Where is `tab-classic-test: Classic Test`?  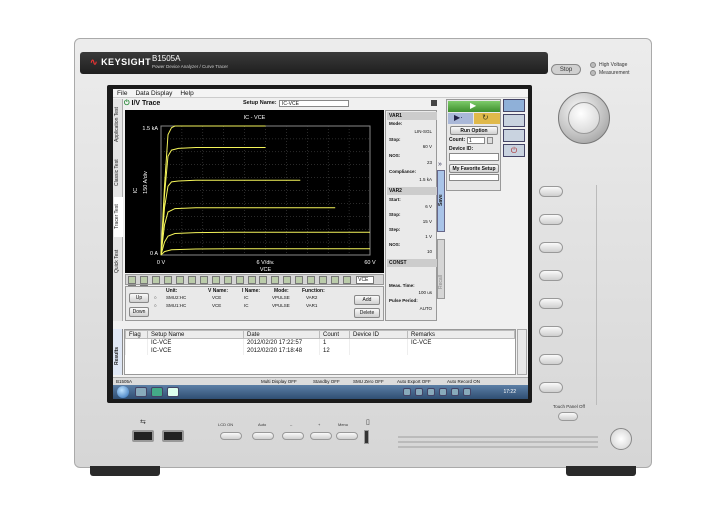 tab-classic-test: Classic Test is located at coordinates (118, 173).